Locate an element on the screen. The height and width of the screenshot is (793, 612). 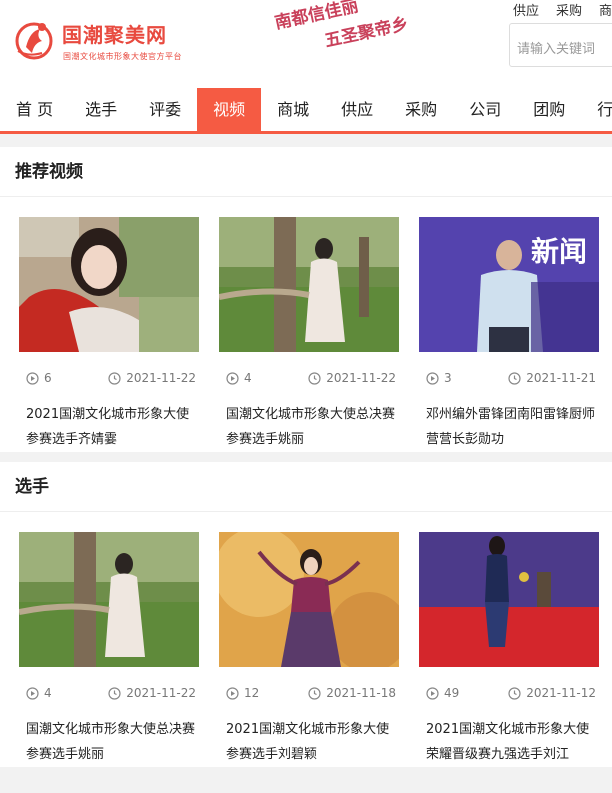
view-count: 12 is located at coordinates (252, 693).